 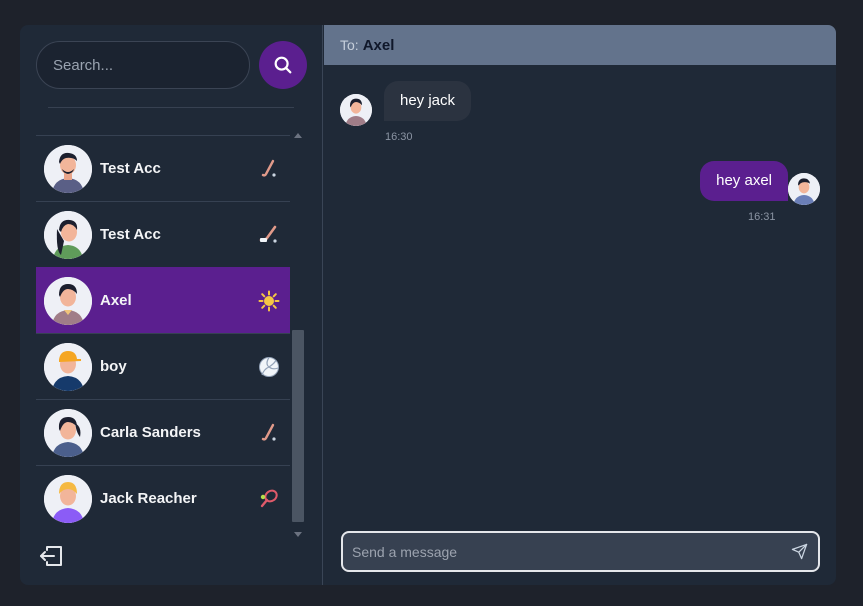 What do you see at coordinates (148, 498) in the screenshot?
I see `contact-name: Jack Reacher` at bounding box center [148, 498].